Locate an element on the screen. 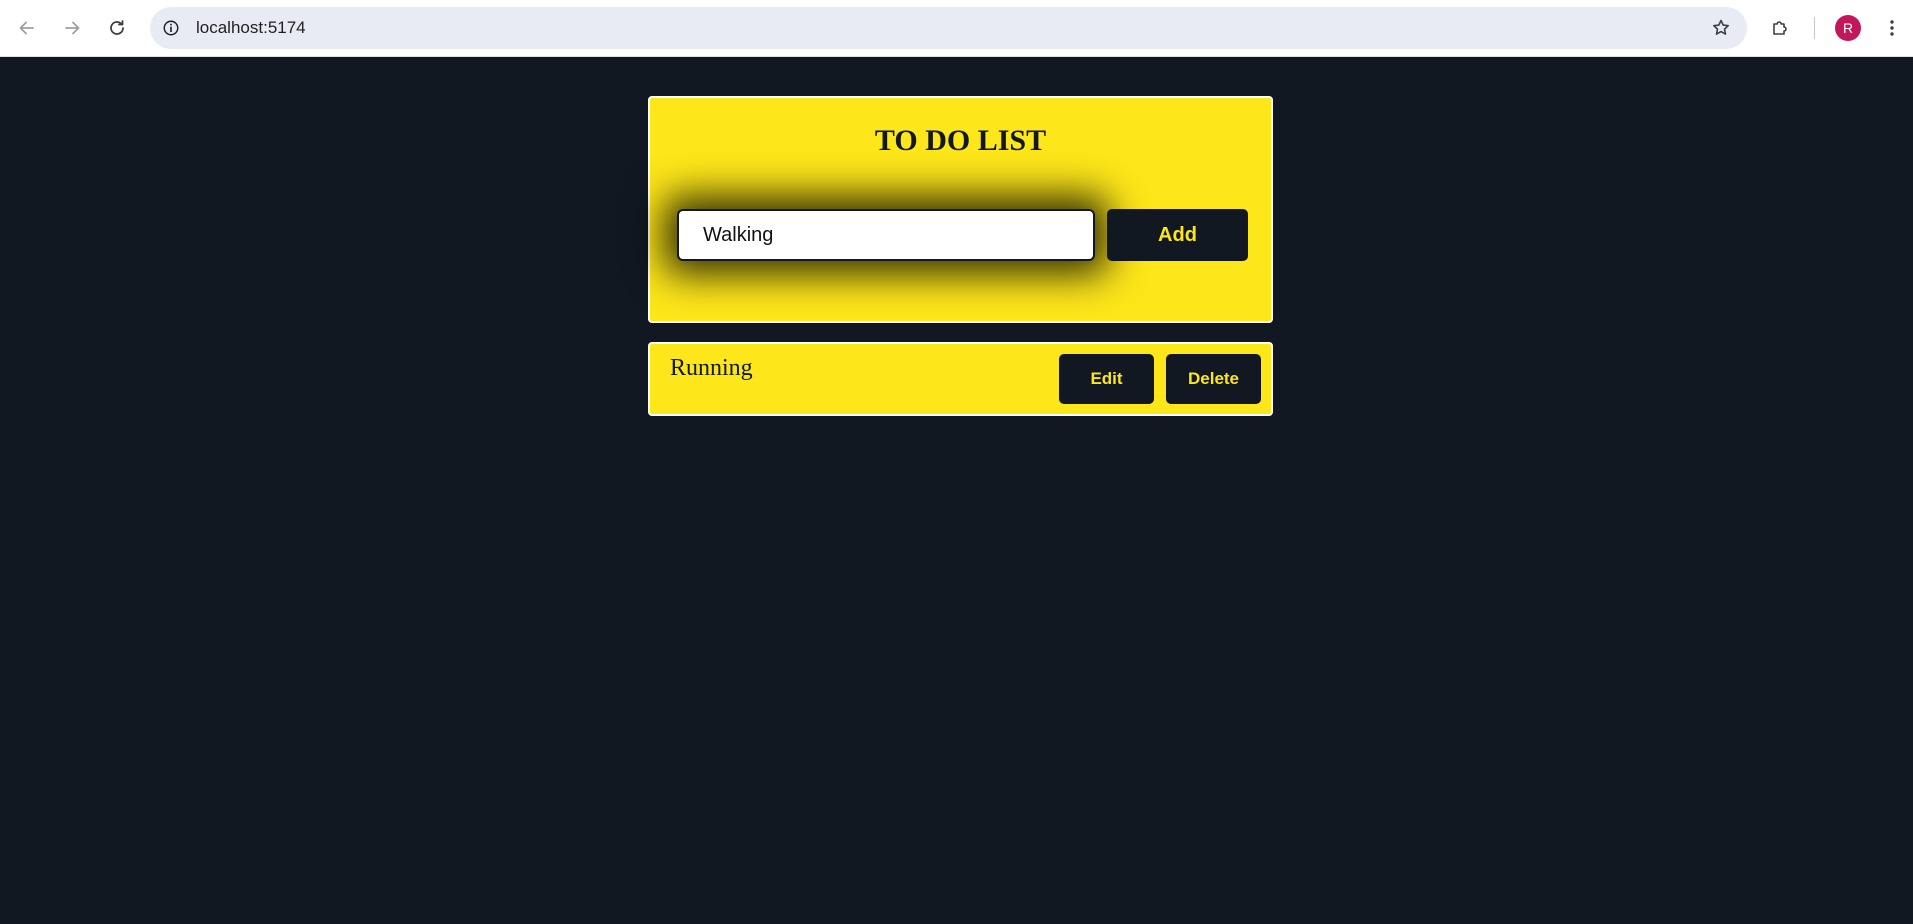 The width and height of the screenshot is (1913, 924). page-title: TO DO LIST is located at coordinates (960, 140).